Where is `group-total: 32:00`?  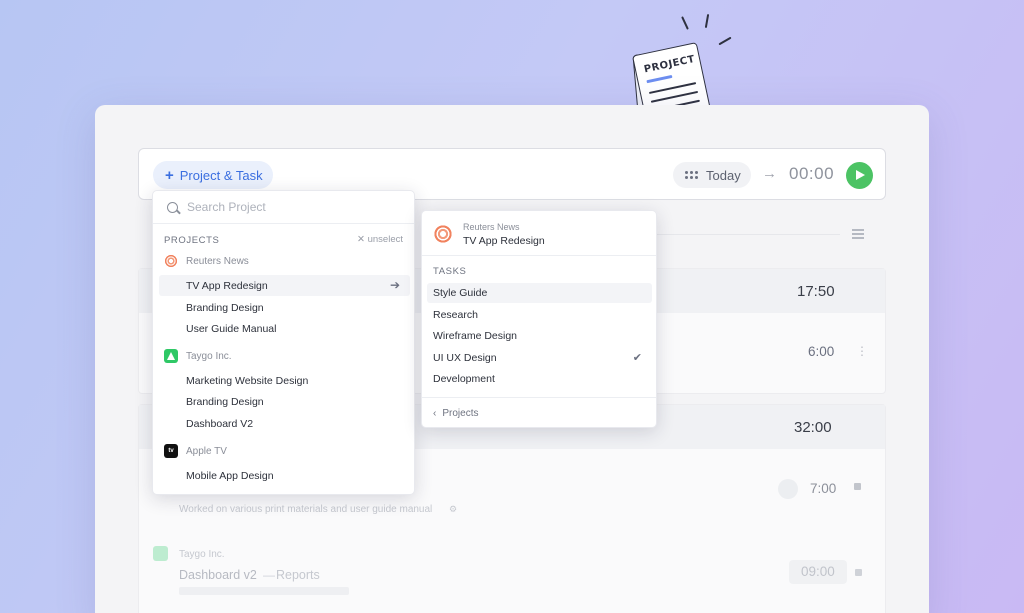
group-total: 32:00 is located at coordinates (813, 427).